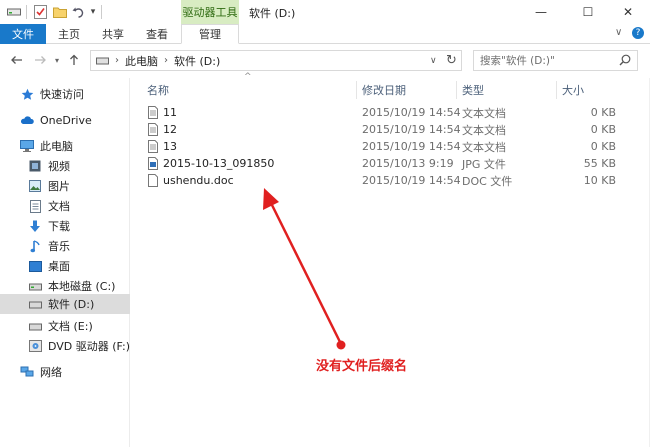 This screenshot has width=650, height=447. I want to click on annotation-arrow, so click(304, 269).